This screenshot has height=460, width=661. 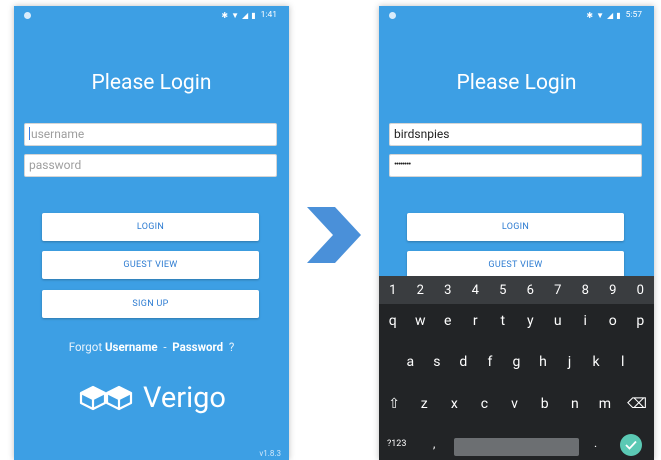 I want to click on keyboard-row-3: ⇧ z x c v b n m ⌫, so click(x=516, y=404).